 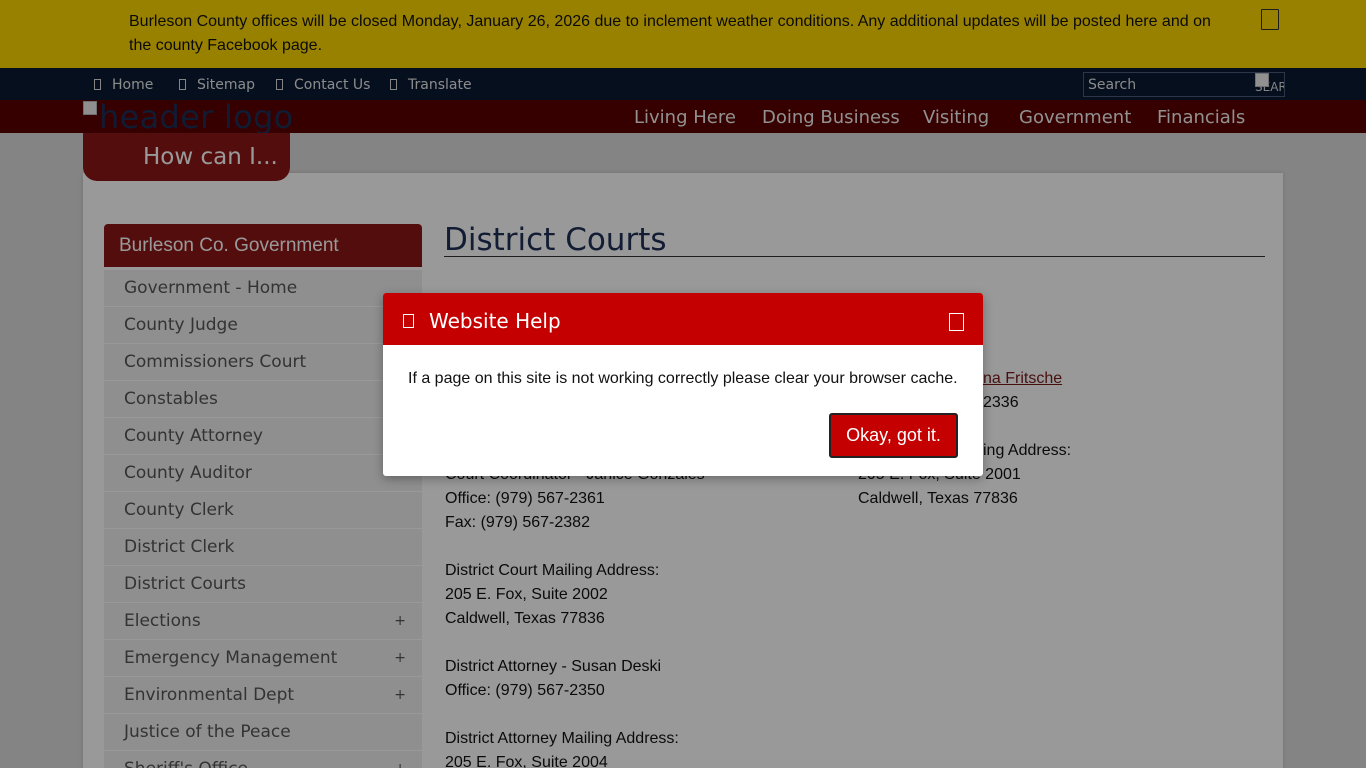 What do you see at coordinates (683, 319) in the screenshot?
I see `dialog-header: Website Help` at bounding box center [683, 319].